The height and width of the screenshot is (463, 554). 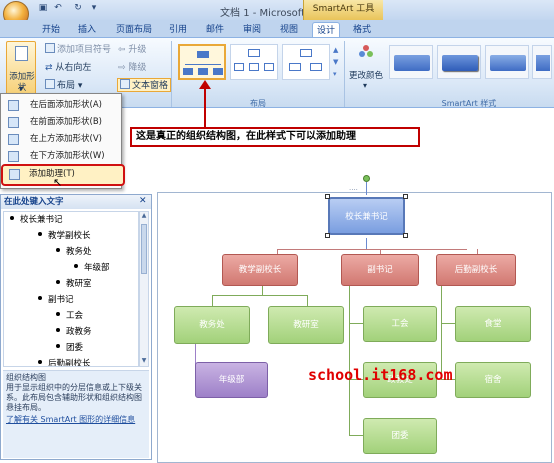 I want to click on swap-icon: ⇄, so click(x=49, y=68).